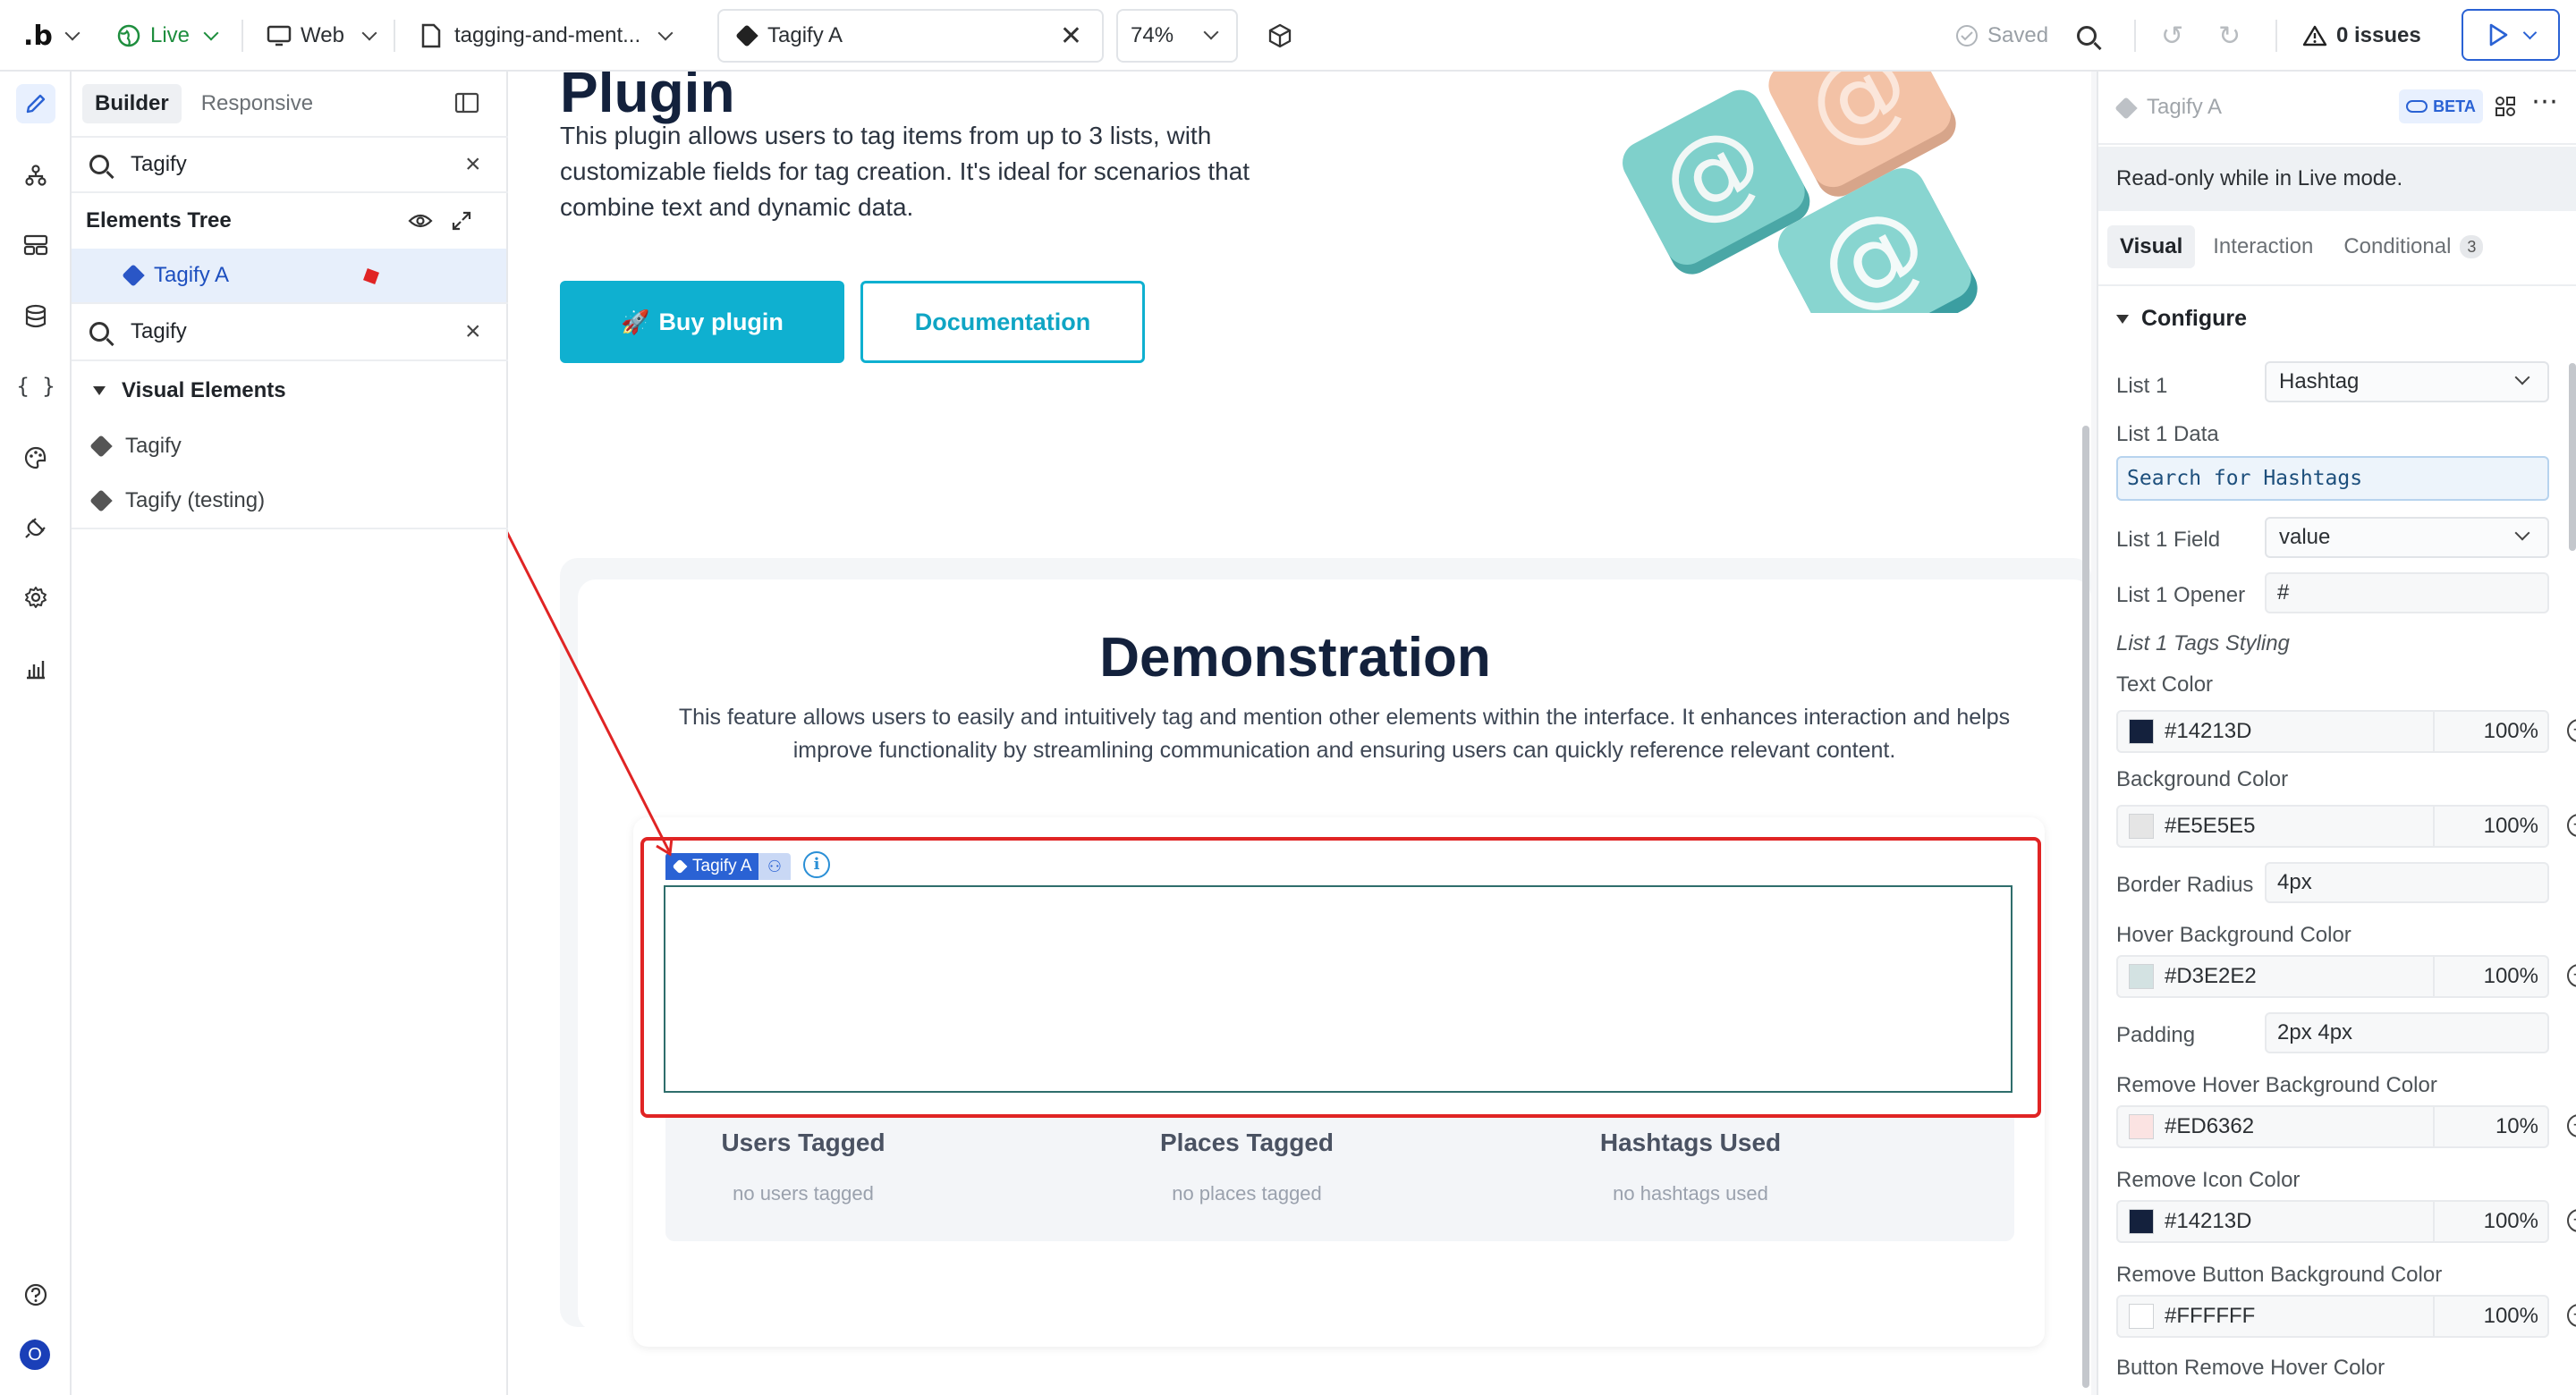  Describe the element at coordinates (289, 275) in the screenshot. I see `tree-item-tagify-a: Tagify A` at that location.